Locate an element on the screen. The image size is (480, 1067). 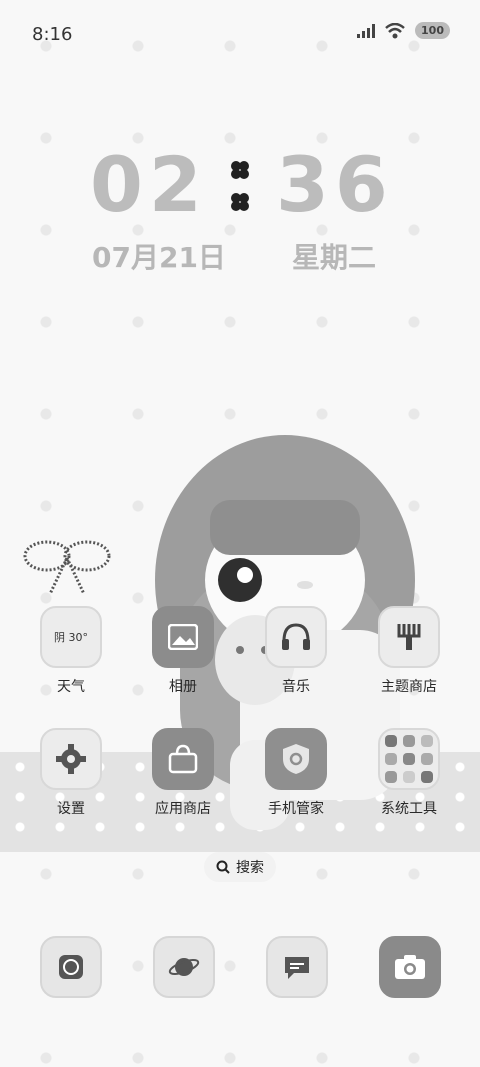
app-app-store: 应用商店 is located at coordinates (183, 773).